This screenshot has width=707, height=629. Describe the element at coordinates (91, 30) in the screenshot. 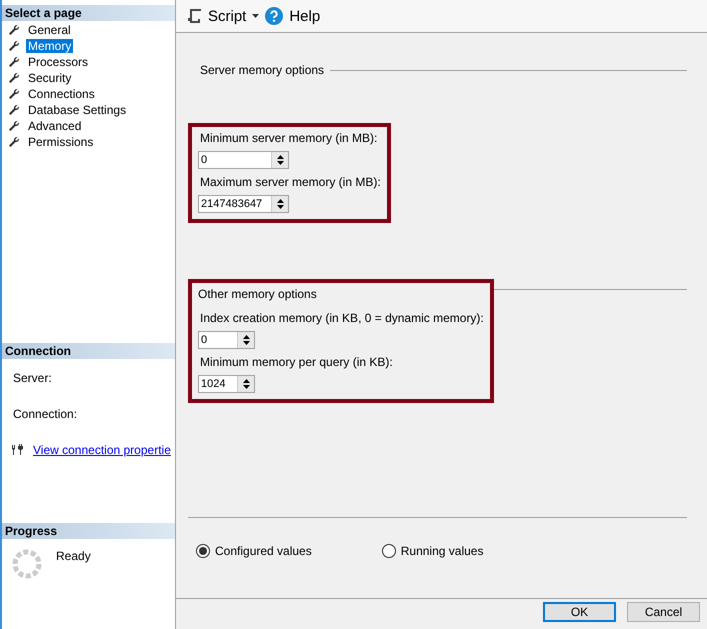

I see `sidebar-item: General` at that location.